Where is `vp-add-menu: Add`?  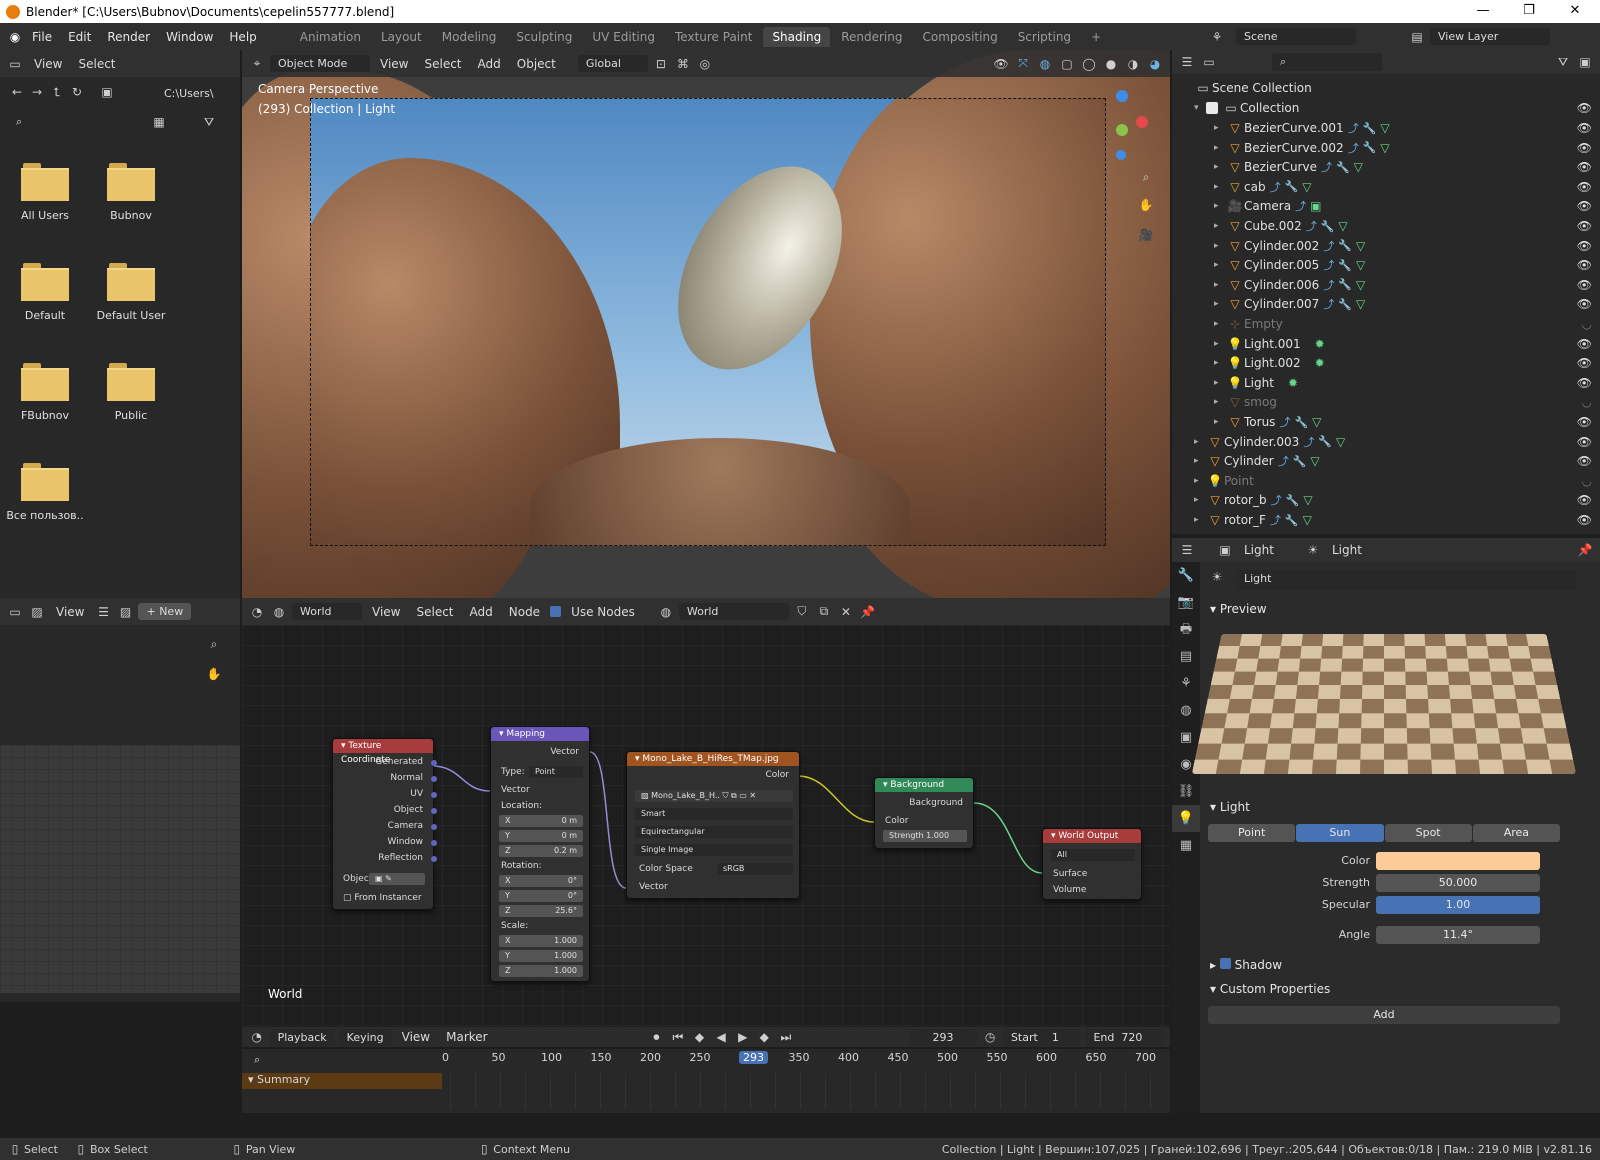 vp-add-menu: Add is located at coordinates (489, 64).